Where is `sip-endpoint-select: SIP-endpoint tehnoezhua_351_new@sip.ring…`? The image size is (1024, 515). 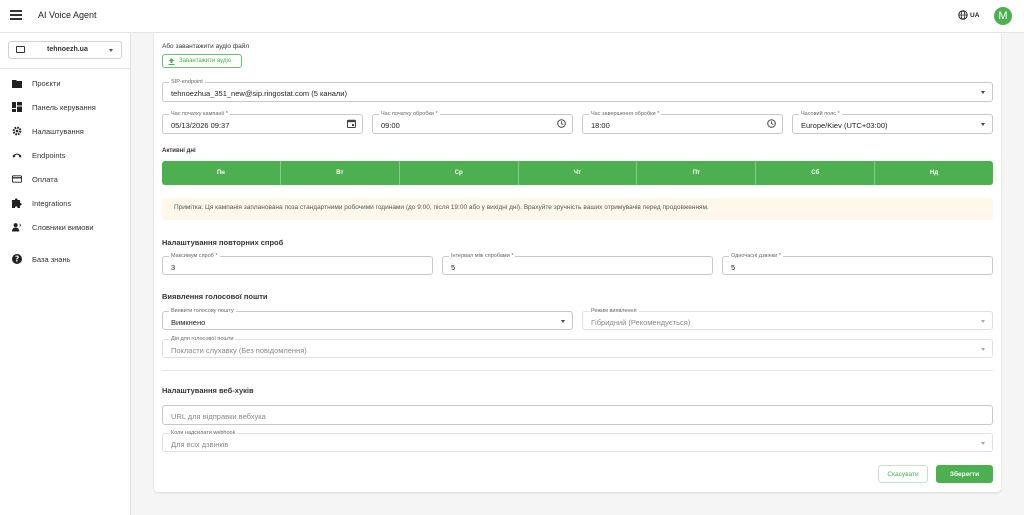 sip-endpoint-select: SIP-endpoint tehnoezhua_351_new@sip.ring… is located at coordinates (577, 90).